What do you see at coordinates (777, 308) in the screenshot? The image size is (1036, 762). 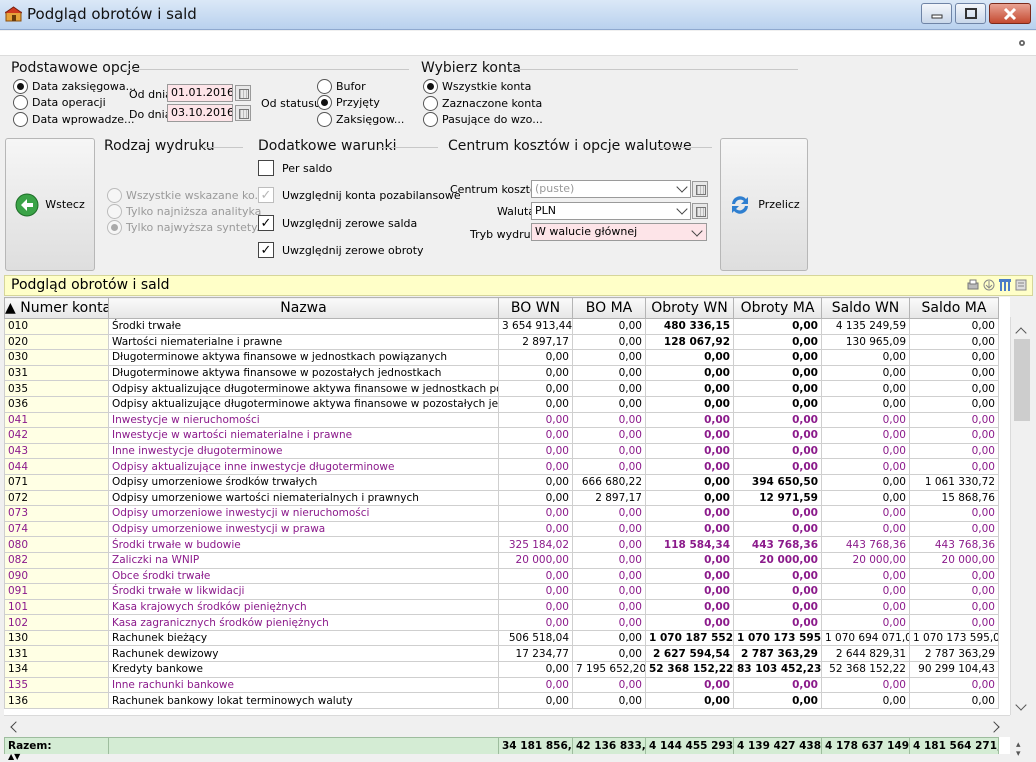 I see `column-header-turnover-ma: Obroty MA` at bounding box center [777, 308].